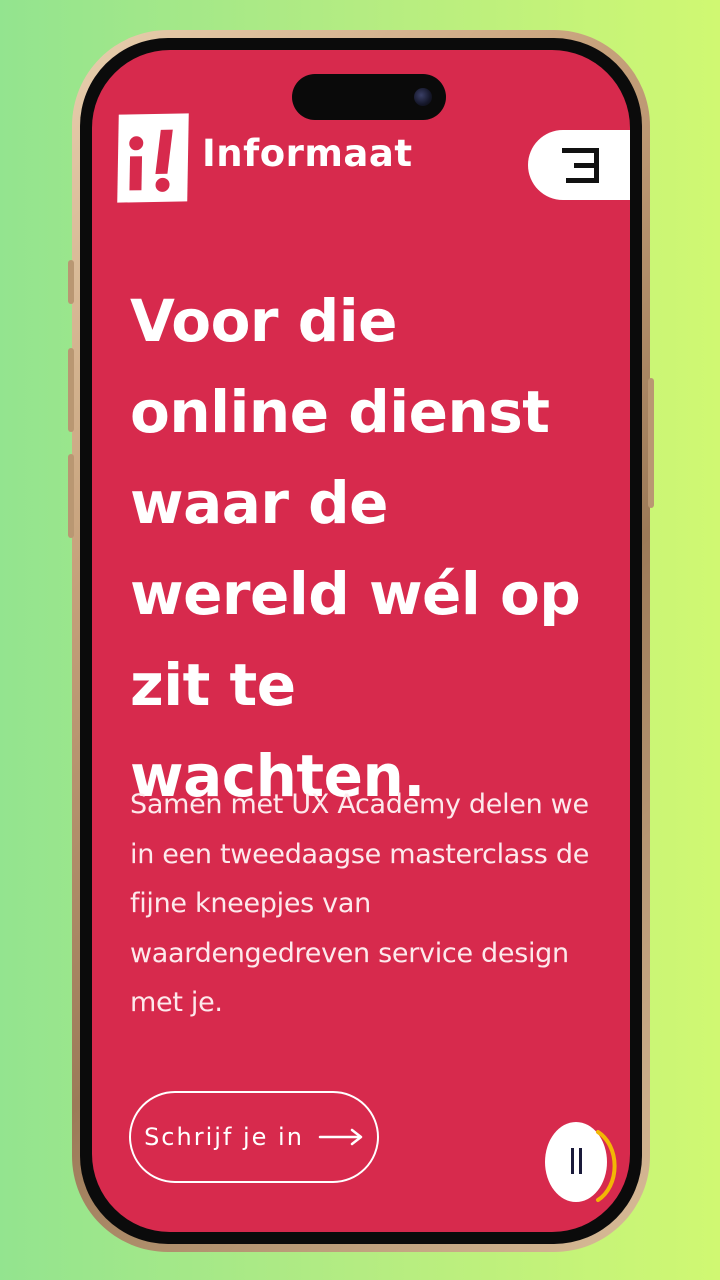  Describe the element at coordinates (224, 1137) in the screenshot. I see `signup-button-label: Schrijf je in` at that location.